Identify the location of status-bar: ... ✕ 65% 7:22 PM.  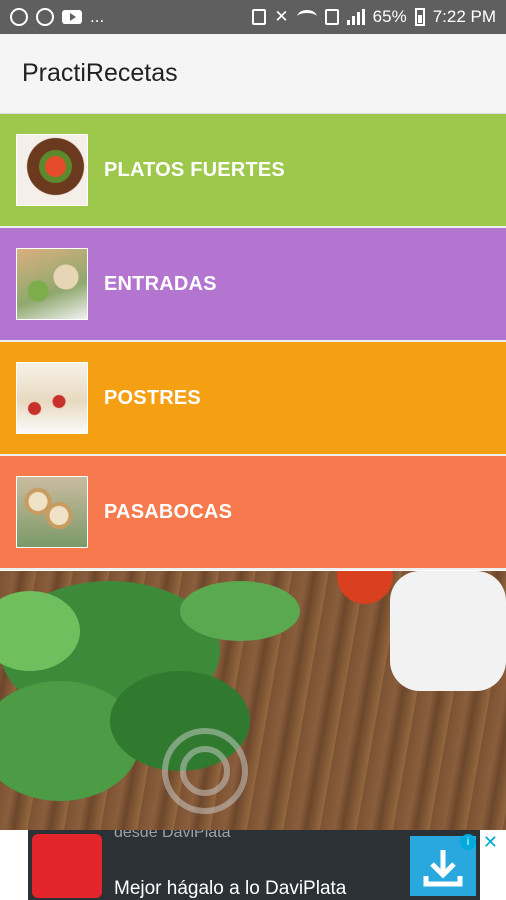
(253, 17).